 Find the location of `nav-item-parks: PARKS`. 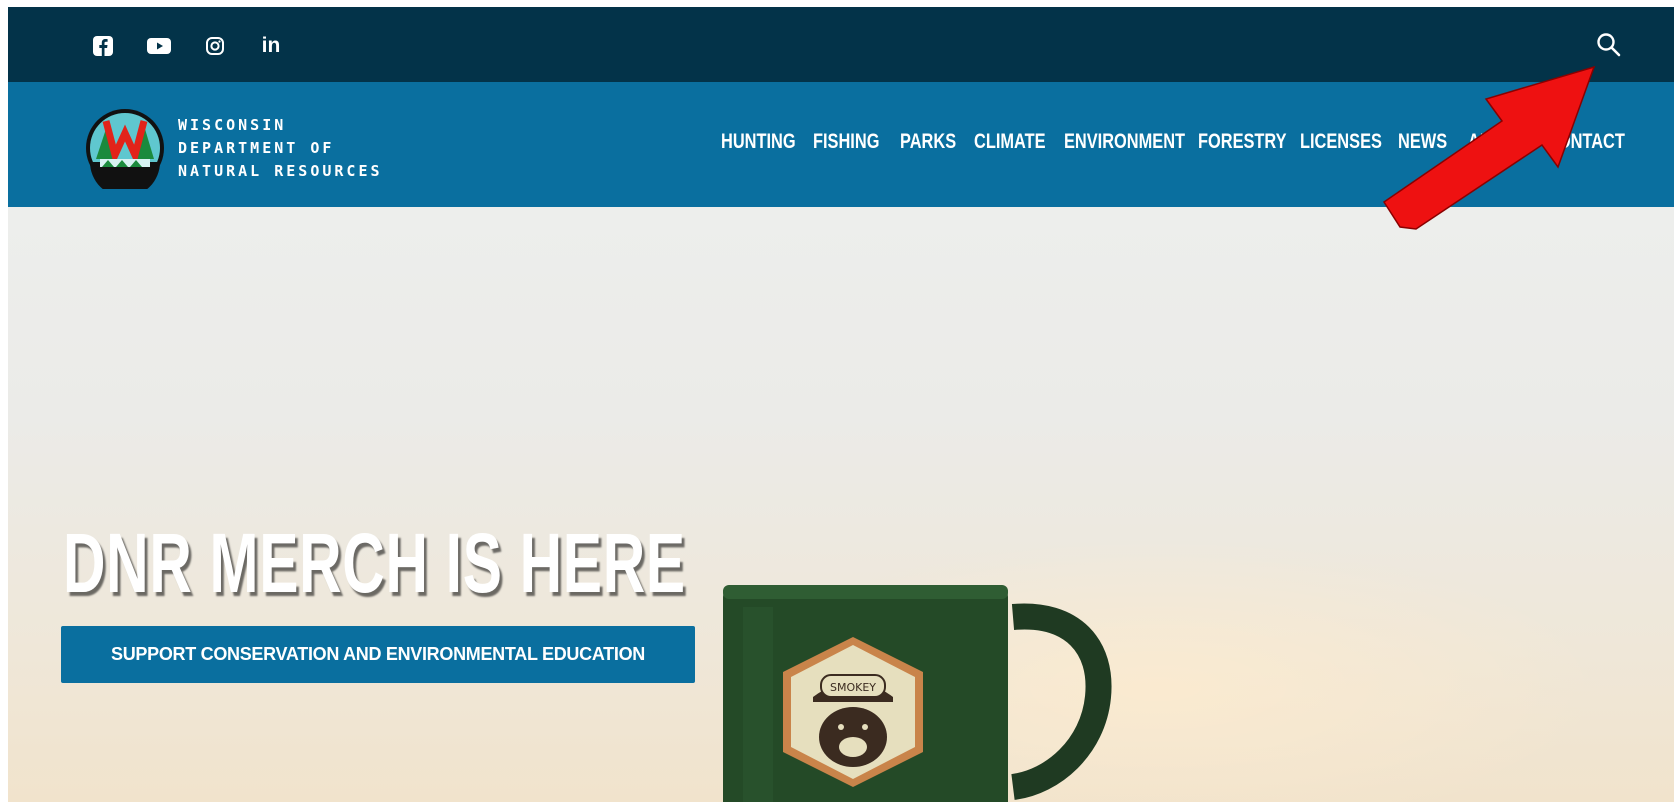

nav-item-parks: PARKS is located at coordinates (928, 142).